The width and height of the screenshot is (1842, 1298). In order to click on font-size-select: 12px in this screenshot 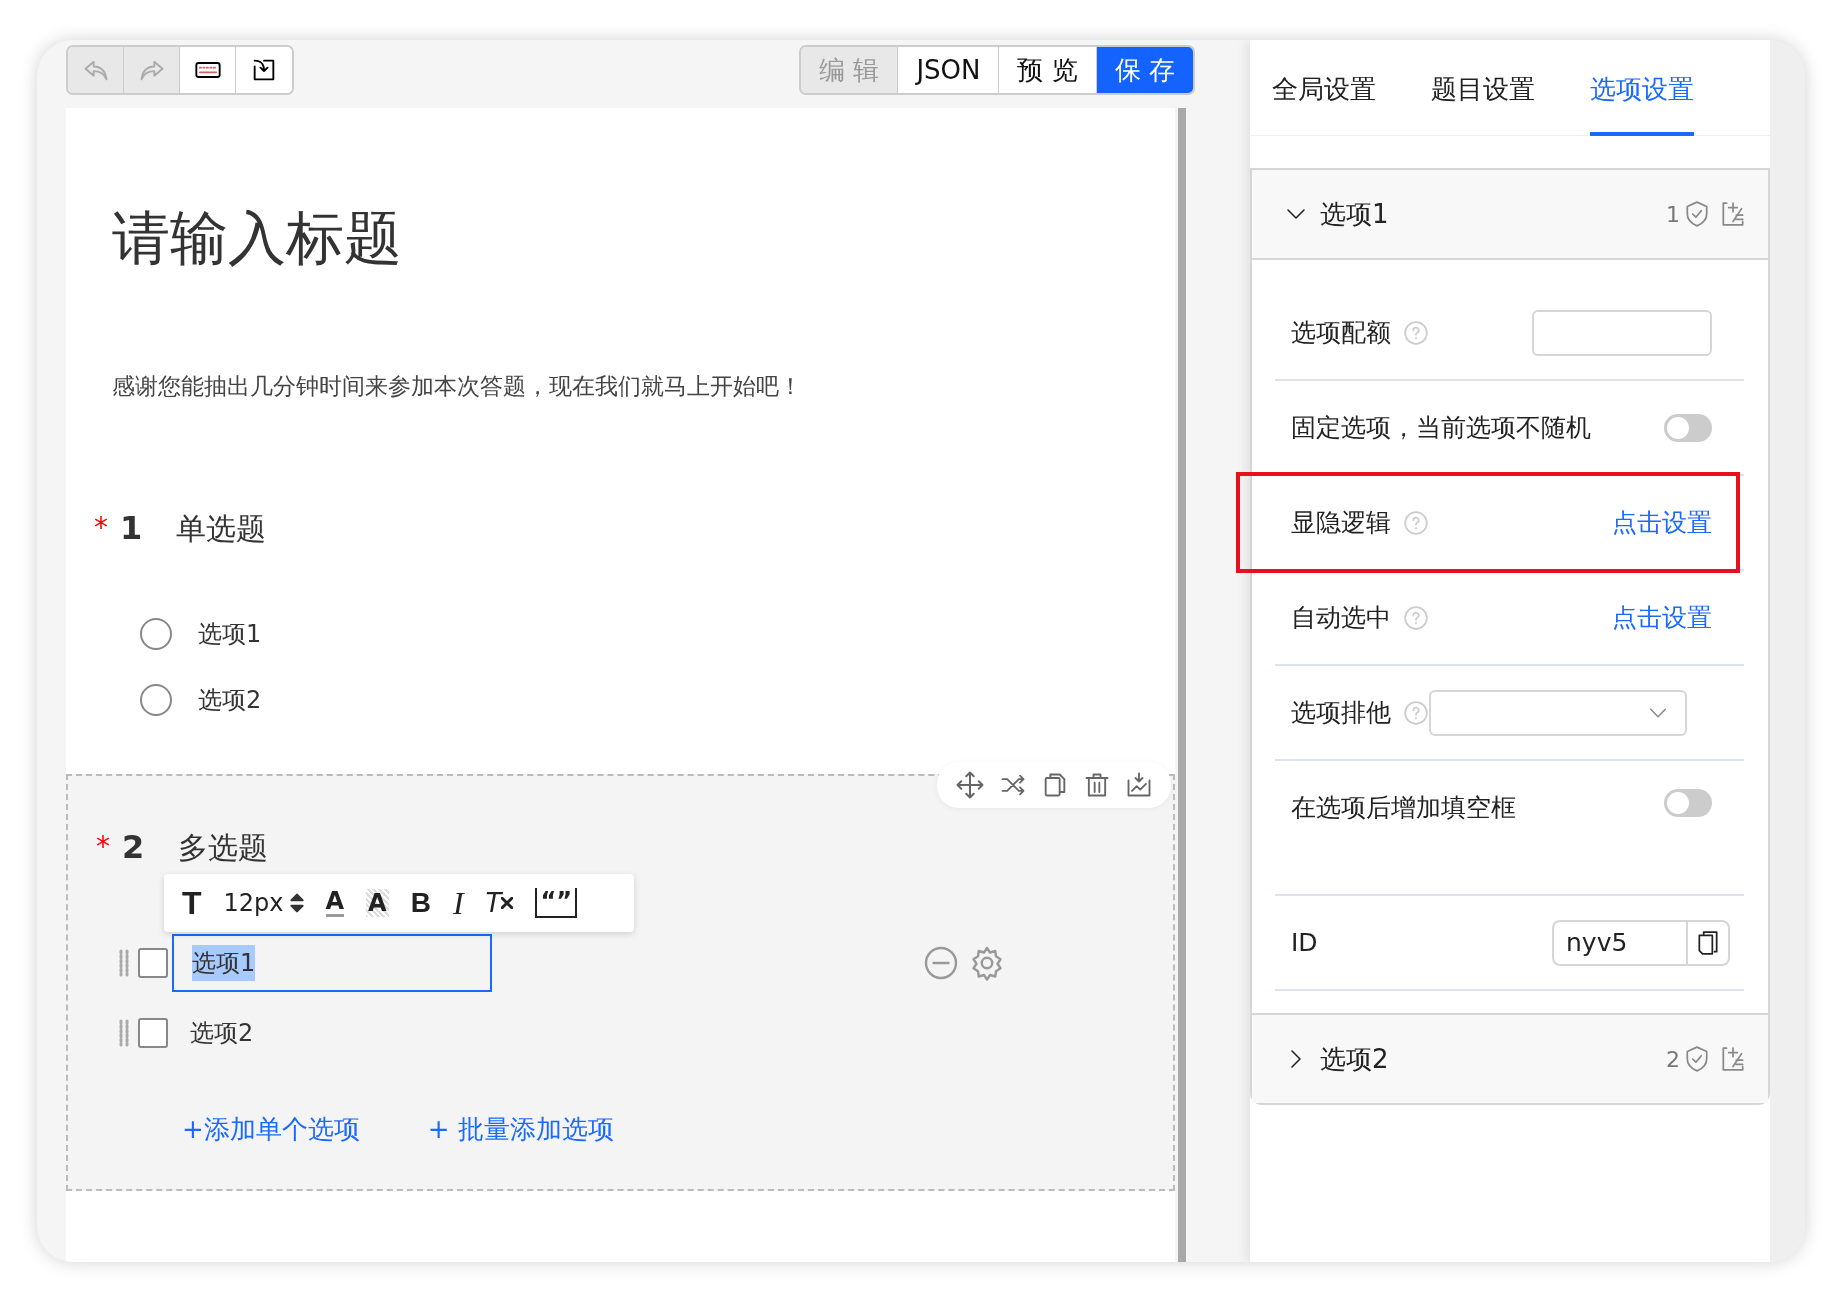, I will do `click(263, 903)`.